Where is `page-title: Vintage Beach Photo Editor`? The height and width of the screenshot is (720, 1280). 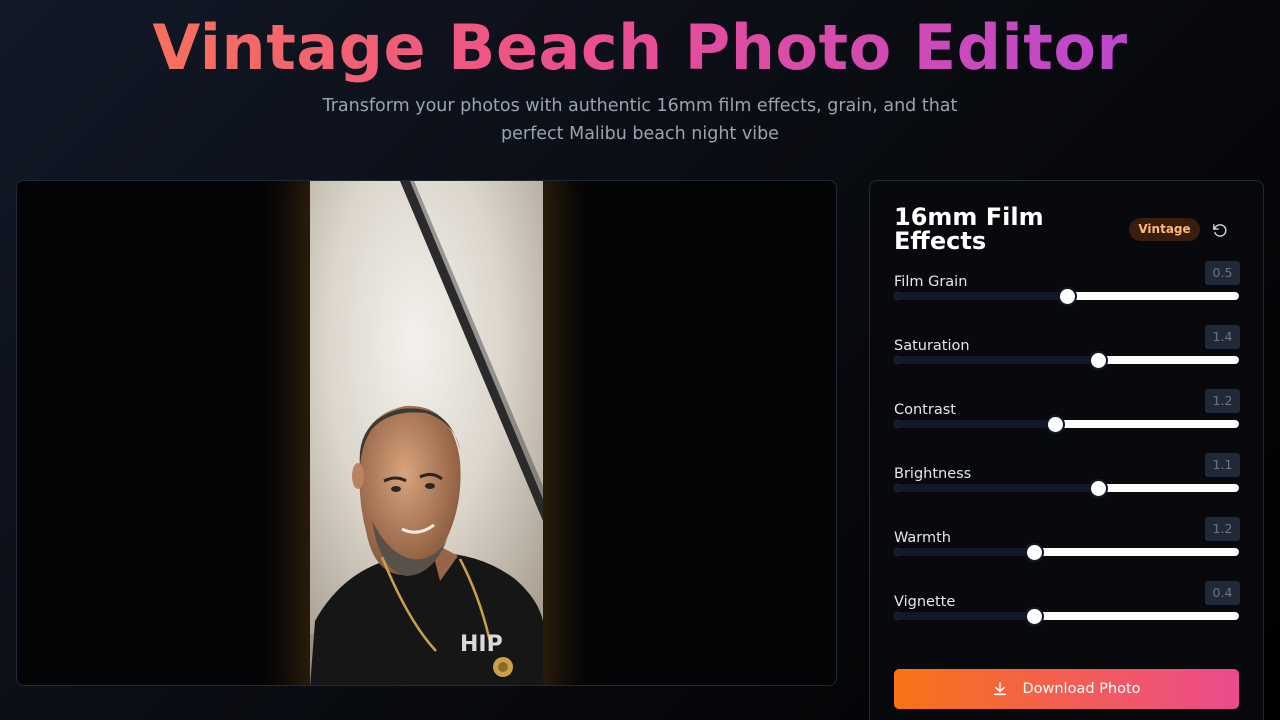
page-title: Vintage Beach Photo Editor is located at coordinates (640, 48).